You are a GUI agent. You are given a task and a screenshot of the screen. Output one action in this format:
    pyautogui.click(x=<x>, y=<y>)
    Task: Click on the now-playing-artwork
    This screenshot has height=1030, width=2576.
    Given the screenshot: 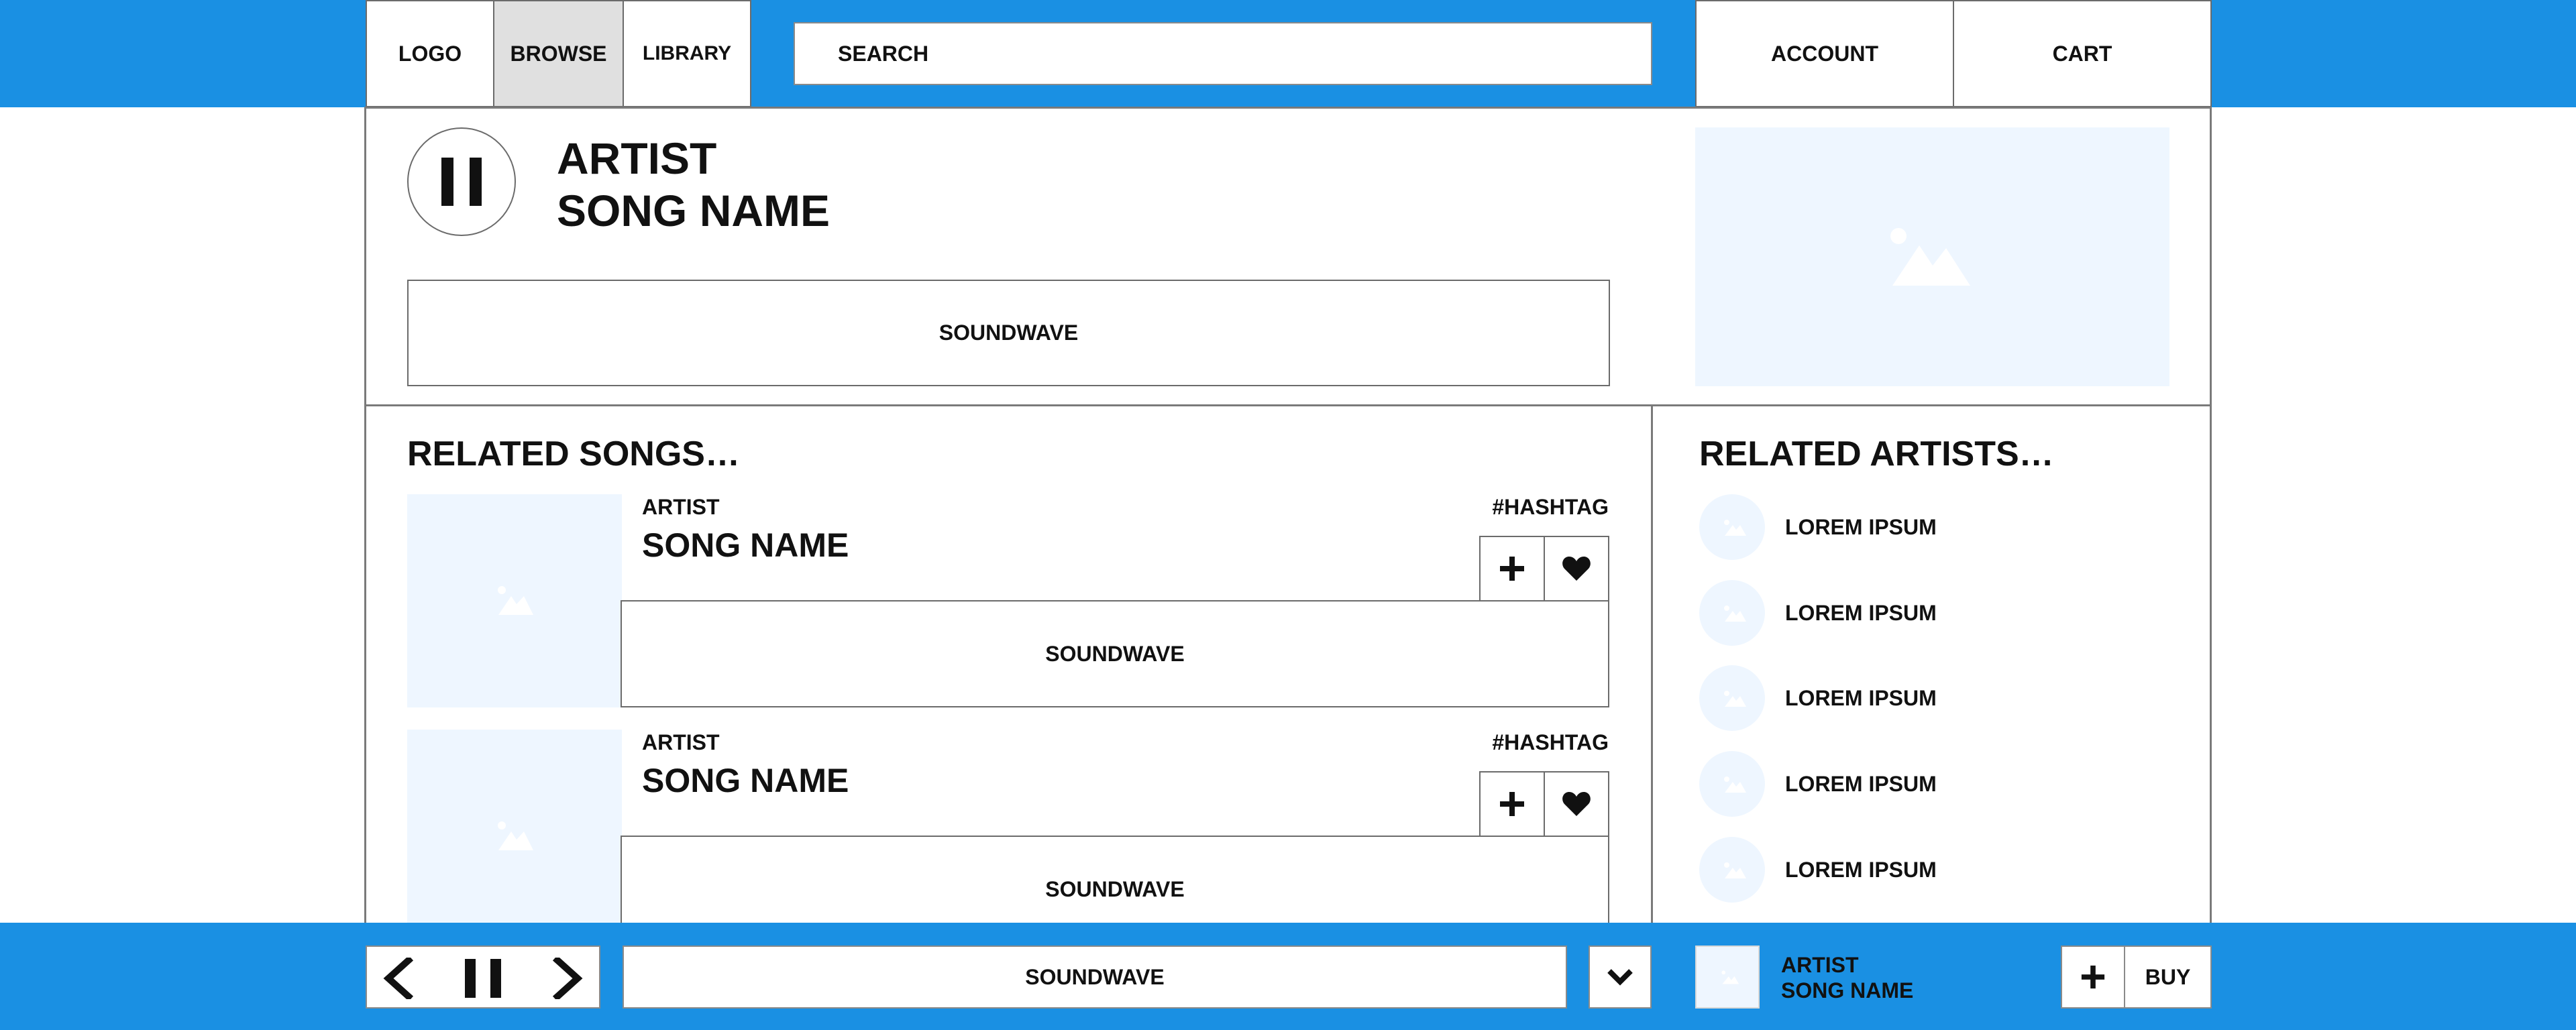 What is the action you would take?
    pyautogui.click(x=1932, y=256)
    